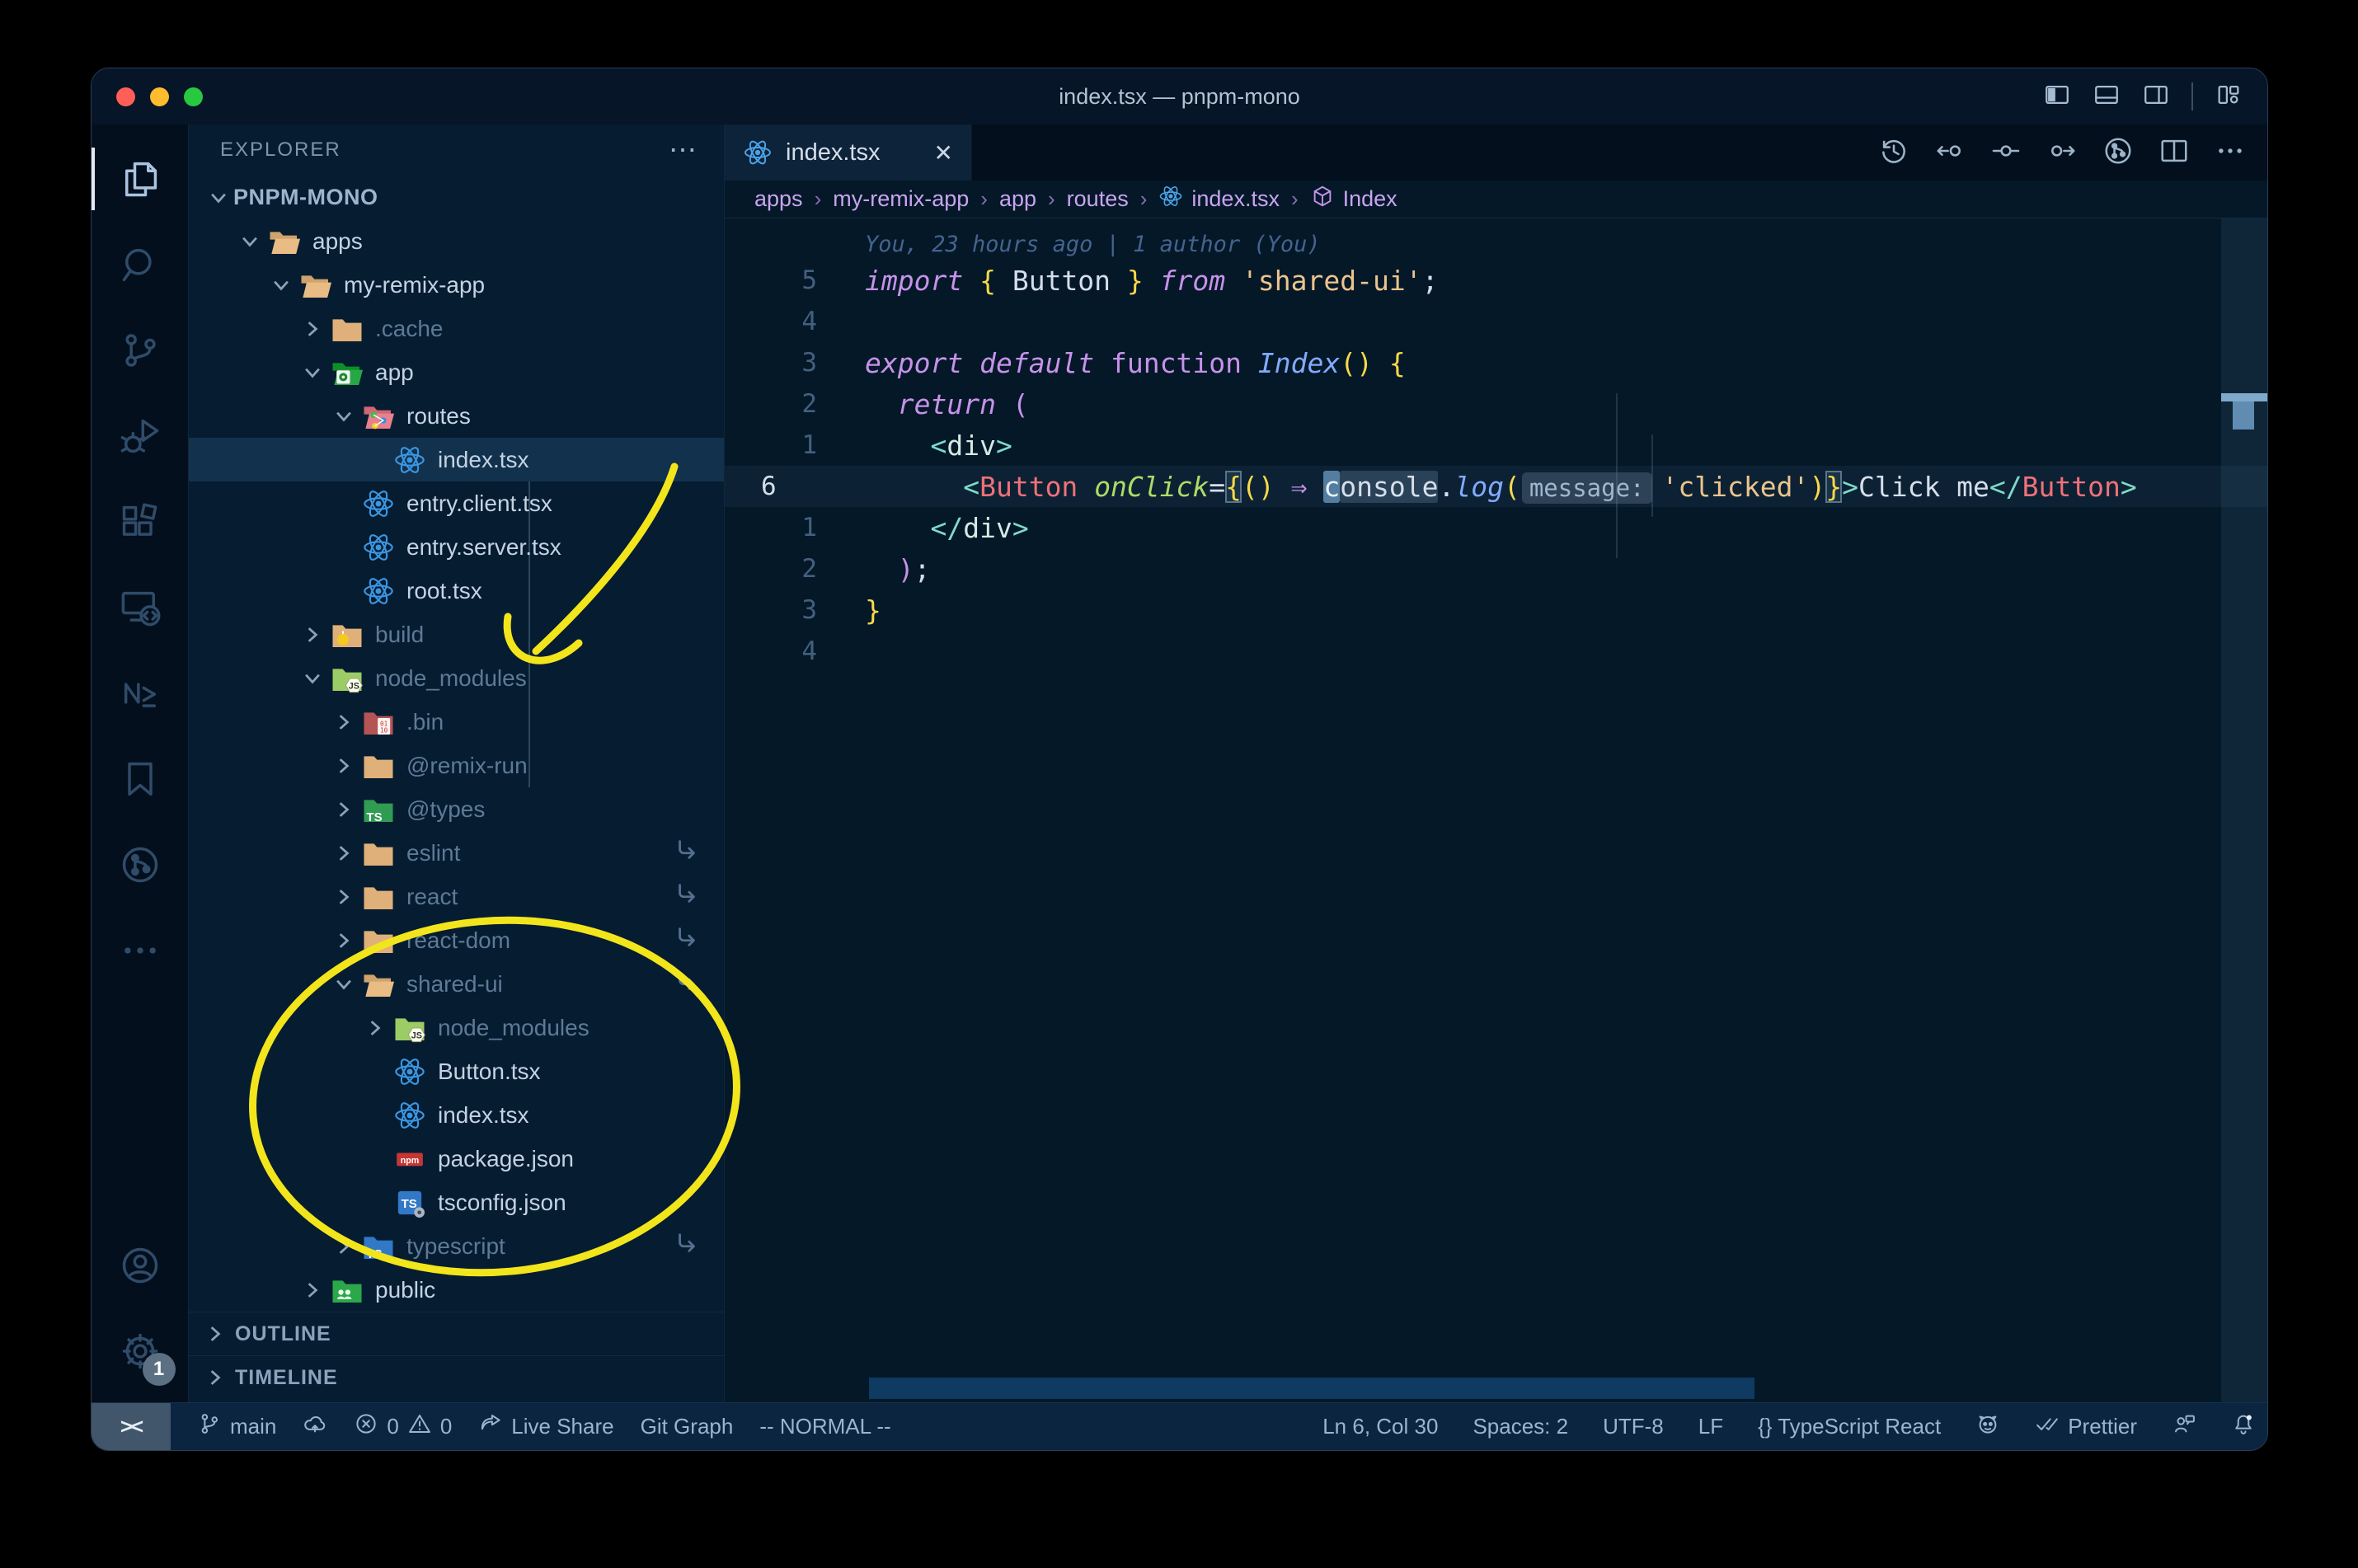 The width and height of the screenshot is (2358, 1568). Describe the element at coordinates (1496, 404) in the screenshot. I see `code-line: 2 return (` at that location.